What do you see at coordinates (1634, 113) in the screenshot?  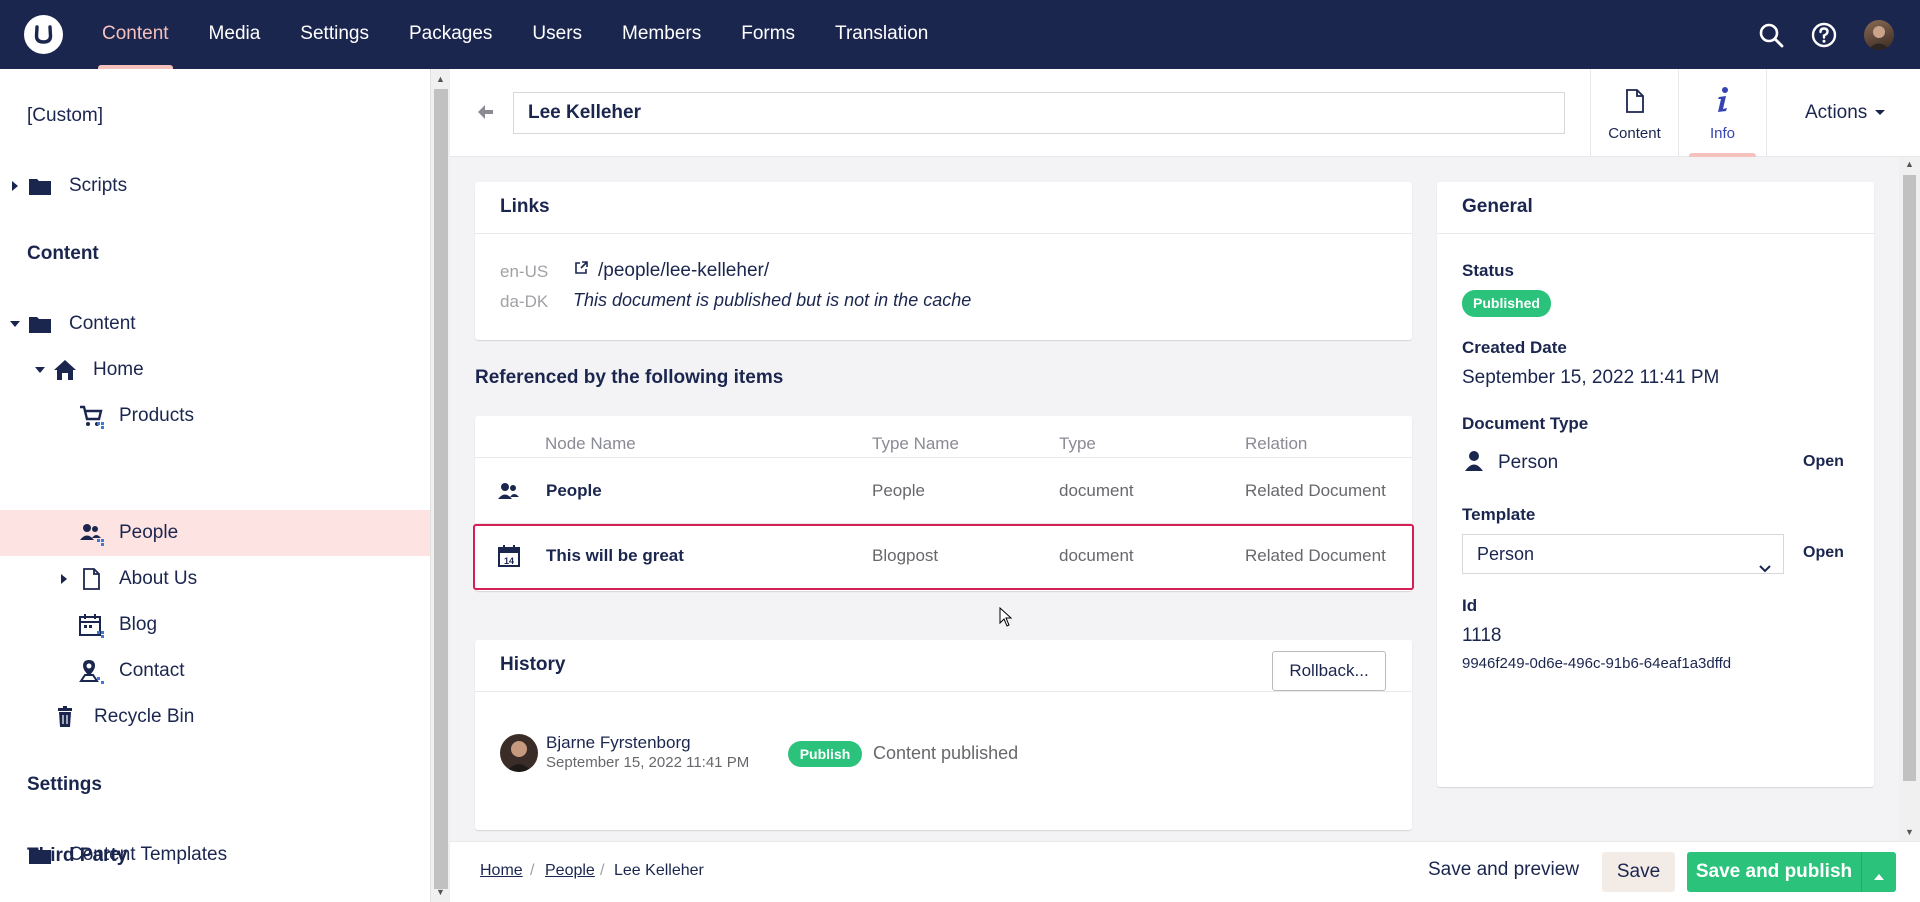 I see `tab-content: Content` at bounding box center [1634, 113].